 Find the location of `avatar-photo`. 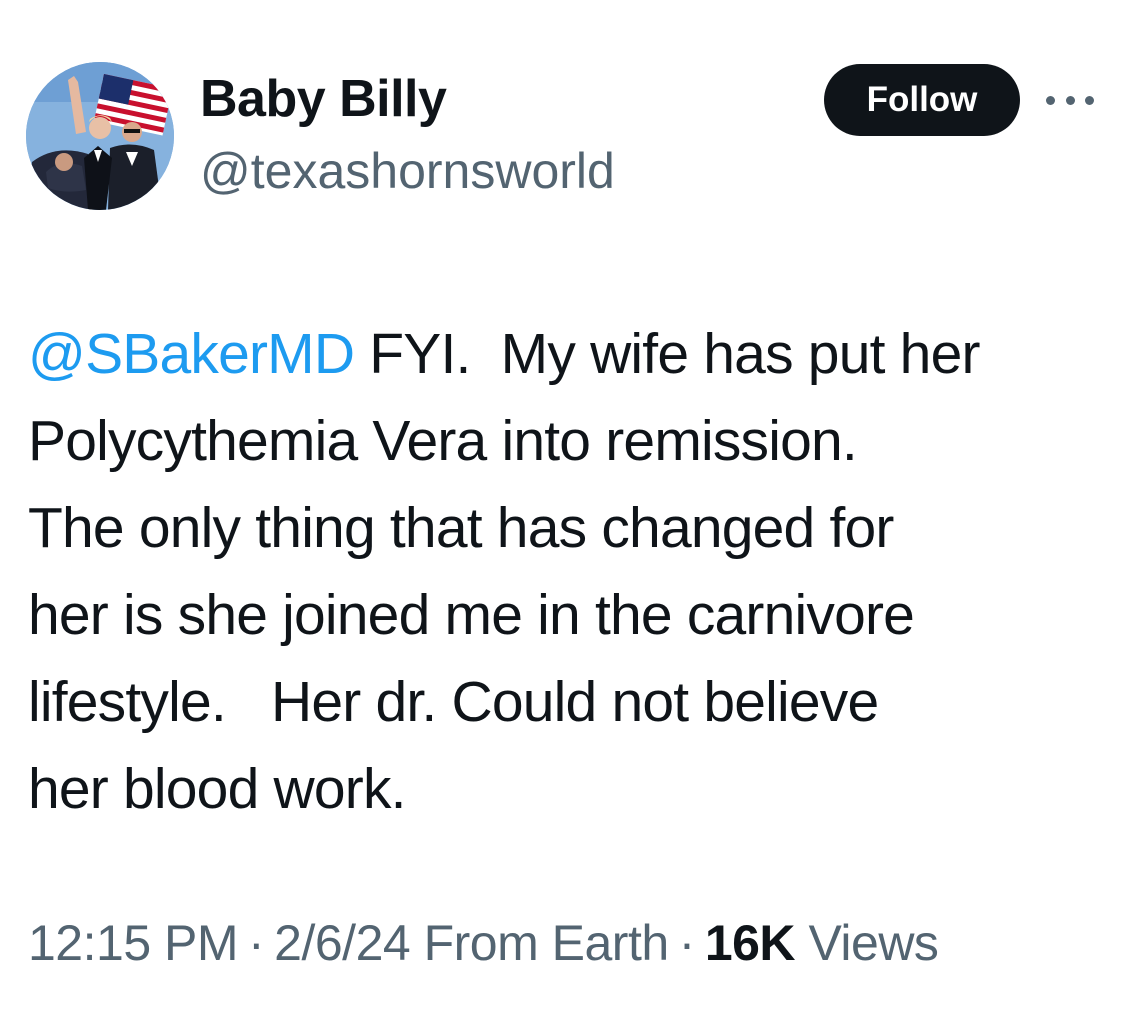

avatar-photo is located at coordinates (100, 136).